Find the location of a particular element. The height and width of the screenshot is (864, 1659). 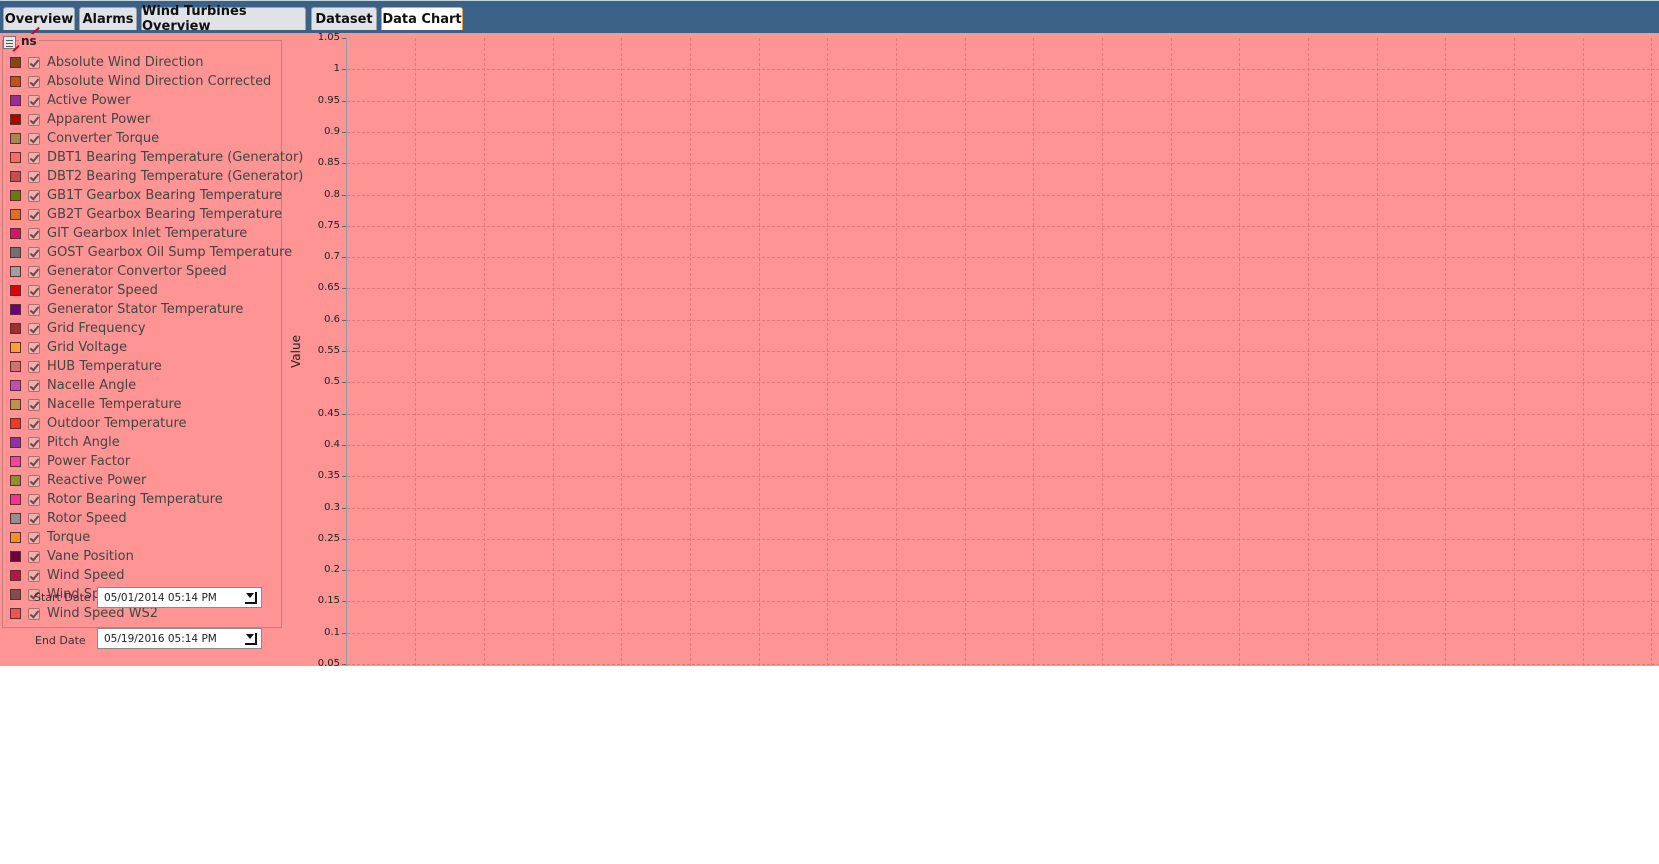

legend-item: GB2T Gearbox Bearing Temperature is located at coordinates (156, 214).